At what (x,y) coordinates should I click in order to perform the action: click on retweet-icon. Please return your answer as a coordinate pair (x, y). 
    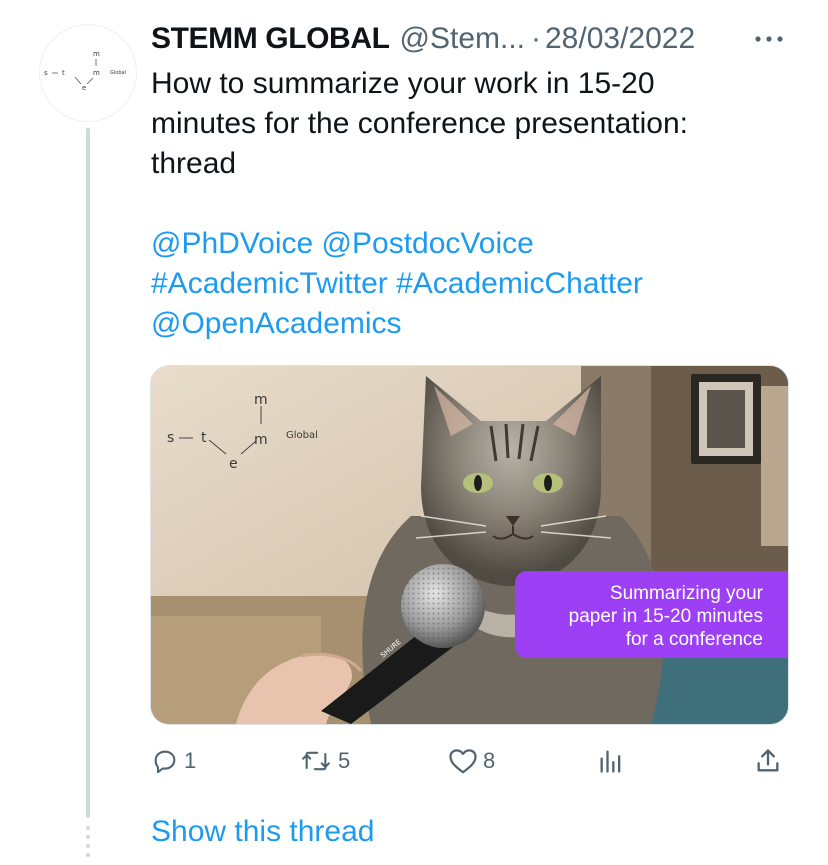
    Looking at the image, I should click on (316, 761).